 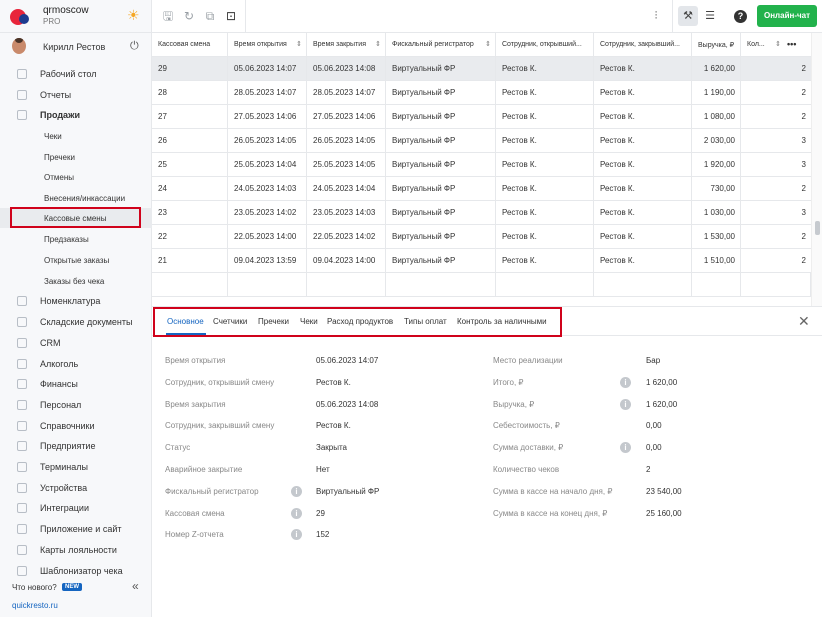 What do you see at coordinates (76, 115) in the screenshot?
I see `nav-item-sales: Продажи` at bounding box center [76, 115].